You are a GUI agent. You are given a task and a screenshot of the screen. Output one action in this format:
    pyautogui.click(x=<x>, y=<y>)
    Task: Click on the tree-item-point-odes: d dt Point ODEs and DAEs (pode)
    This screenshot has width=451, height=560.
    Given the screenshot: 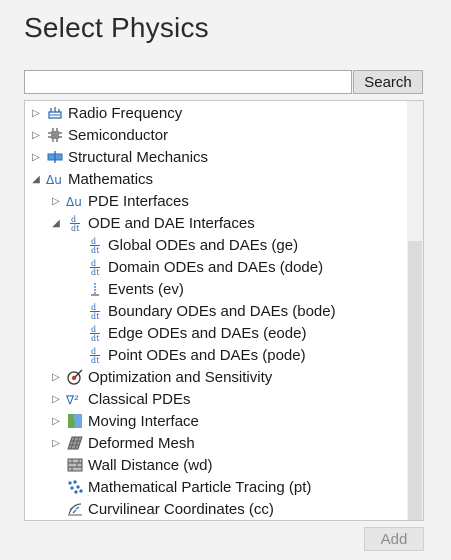 What is the action you would take?
    pyautogui.click(x=216, y=355)
    